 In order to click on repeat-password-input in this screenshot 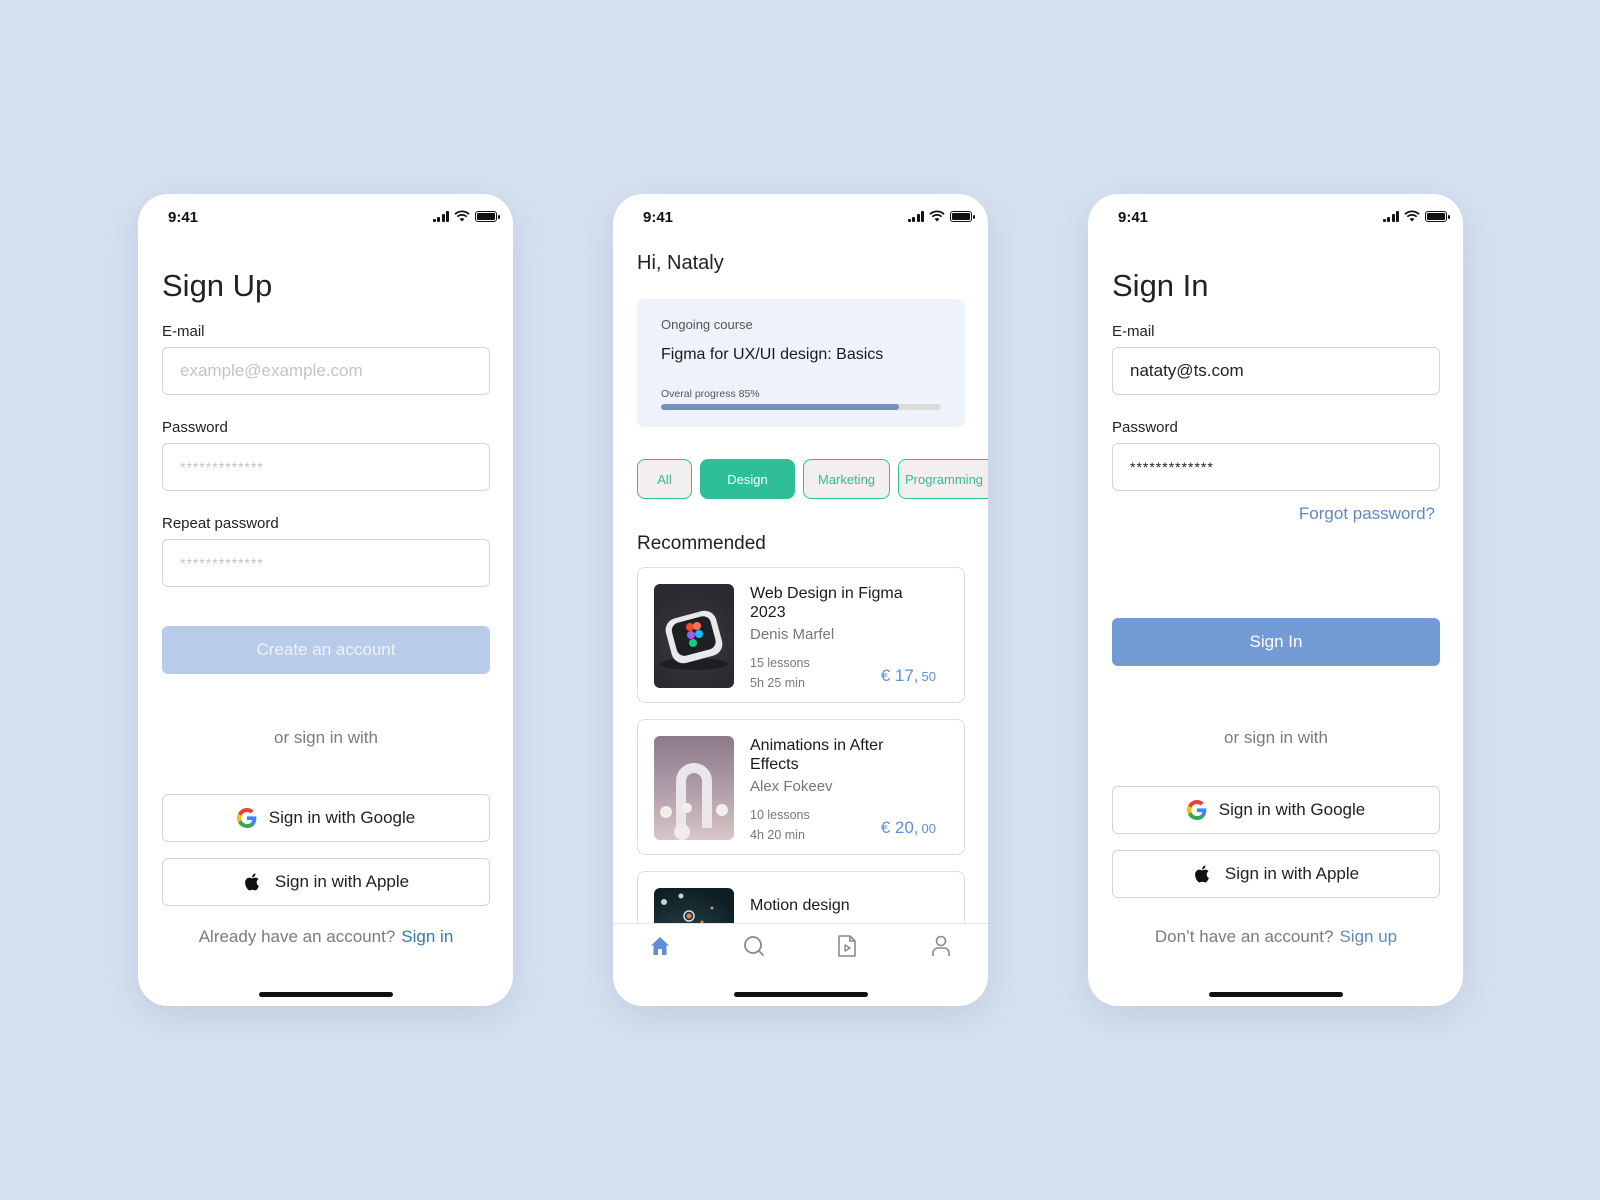, I will do `click(326, 563)`.